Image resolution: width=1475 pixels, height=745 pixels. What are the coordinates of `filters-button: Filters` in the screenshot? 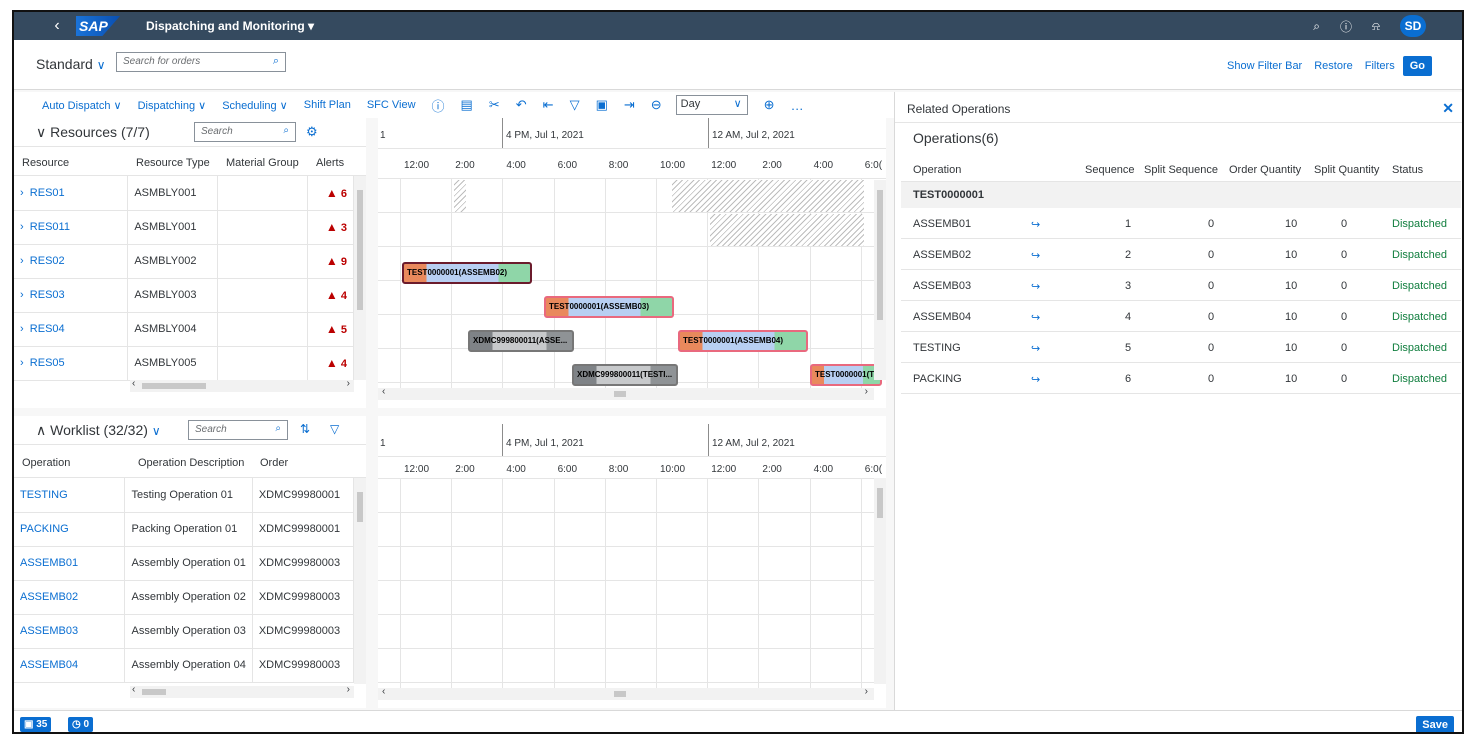 It's located at (1380, 66).